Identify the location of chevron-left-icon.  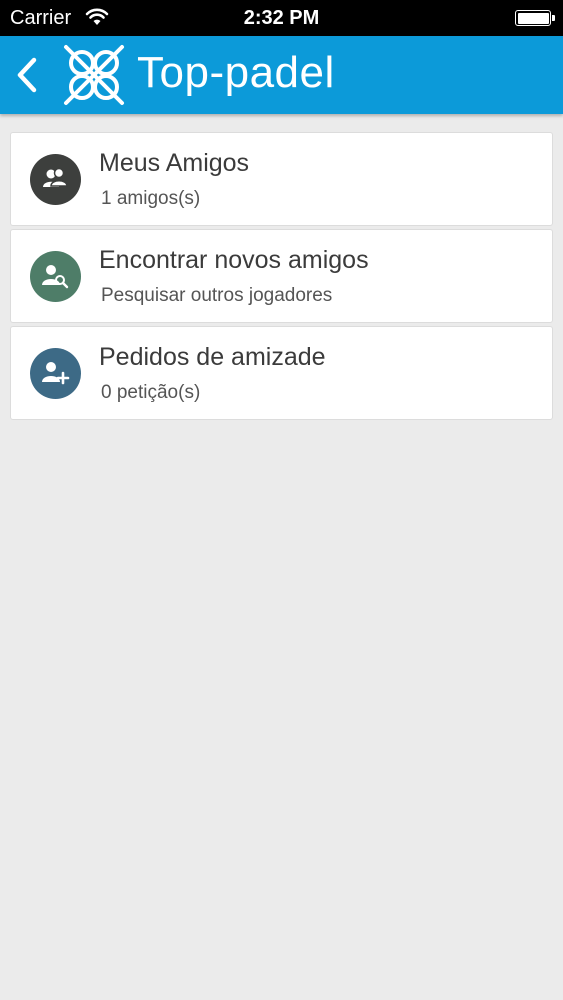
(27, 75).